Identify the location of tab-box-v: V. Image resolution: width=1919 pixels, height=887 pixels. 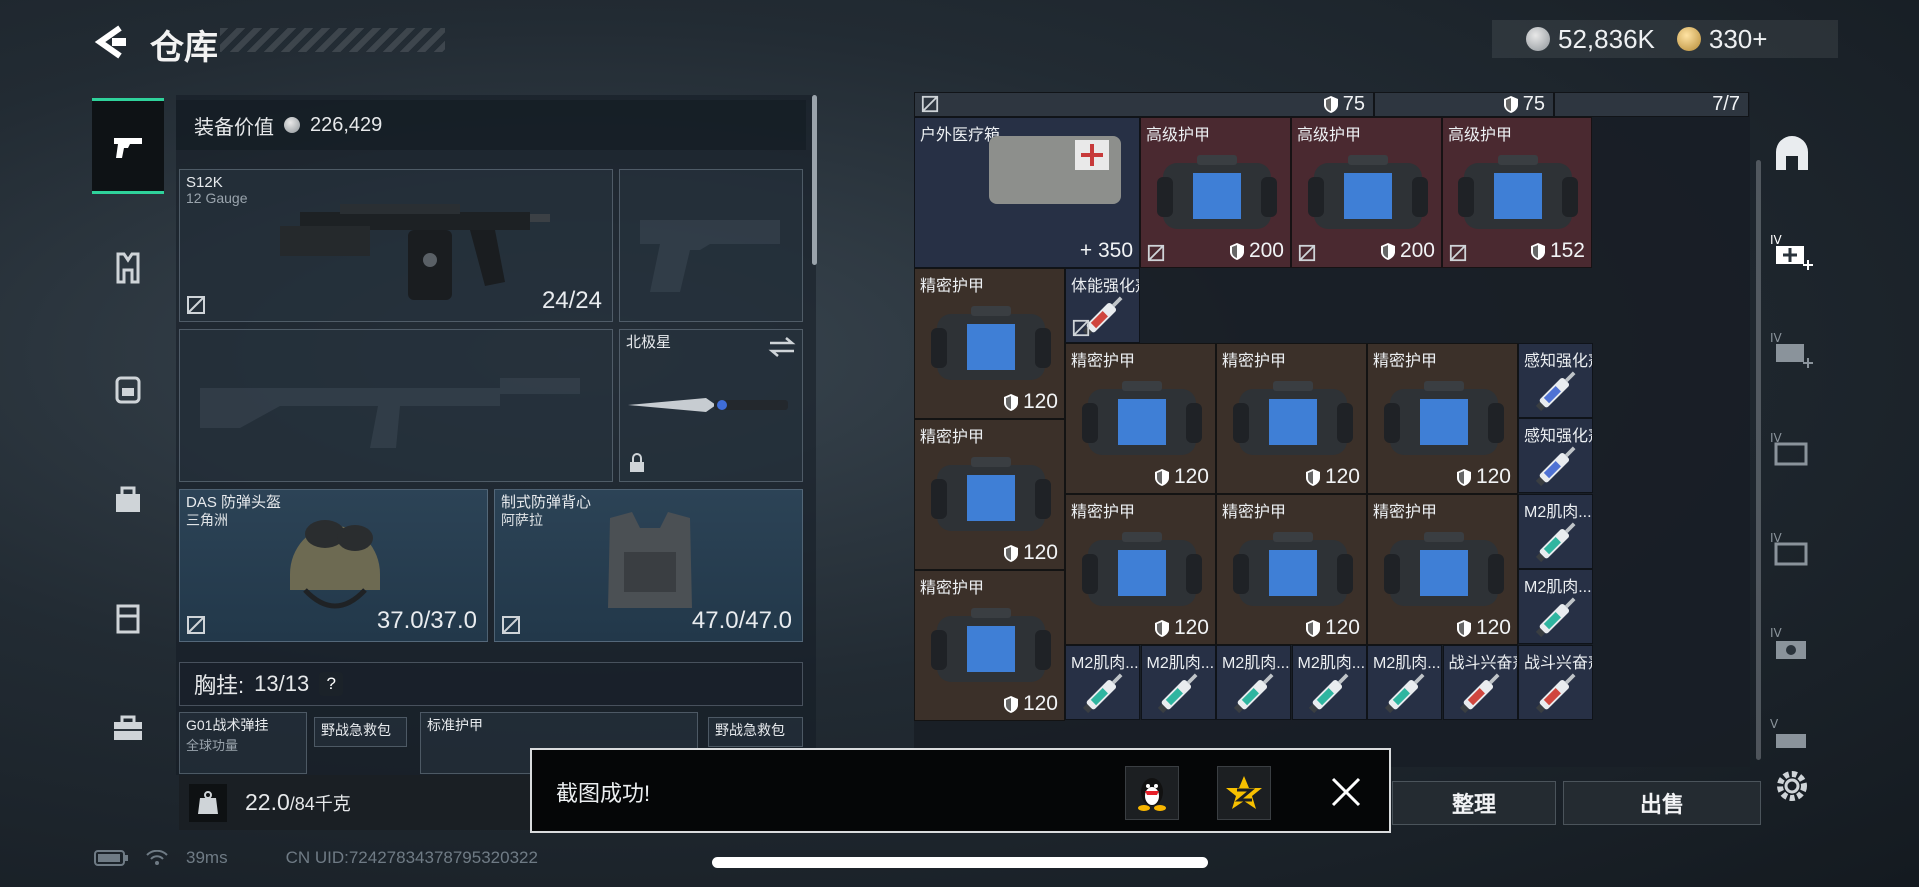
(1792, 736).